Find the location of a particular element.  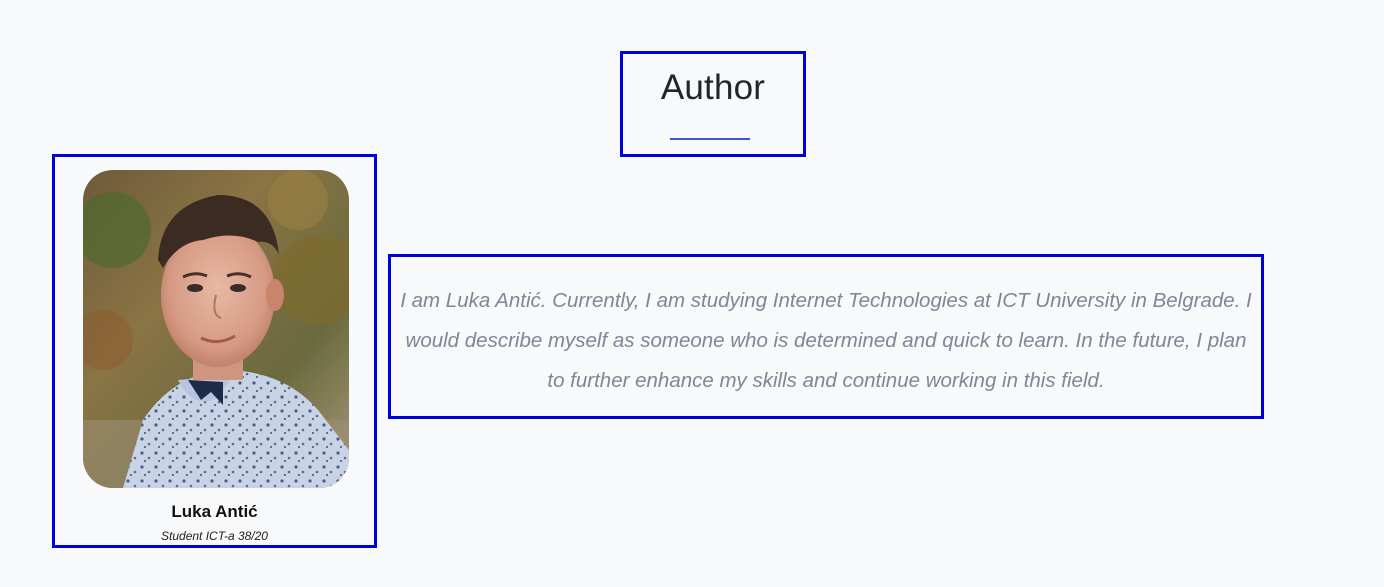

author-role: Student ICT-a 38/20 is located at coordinates (214, 536).